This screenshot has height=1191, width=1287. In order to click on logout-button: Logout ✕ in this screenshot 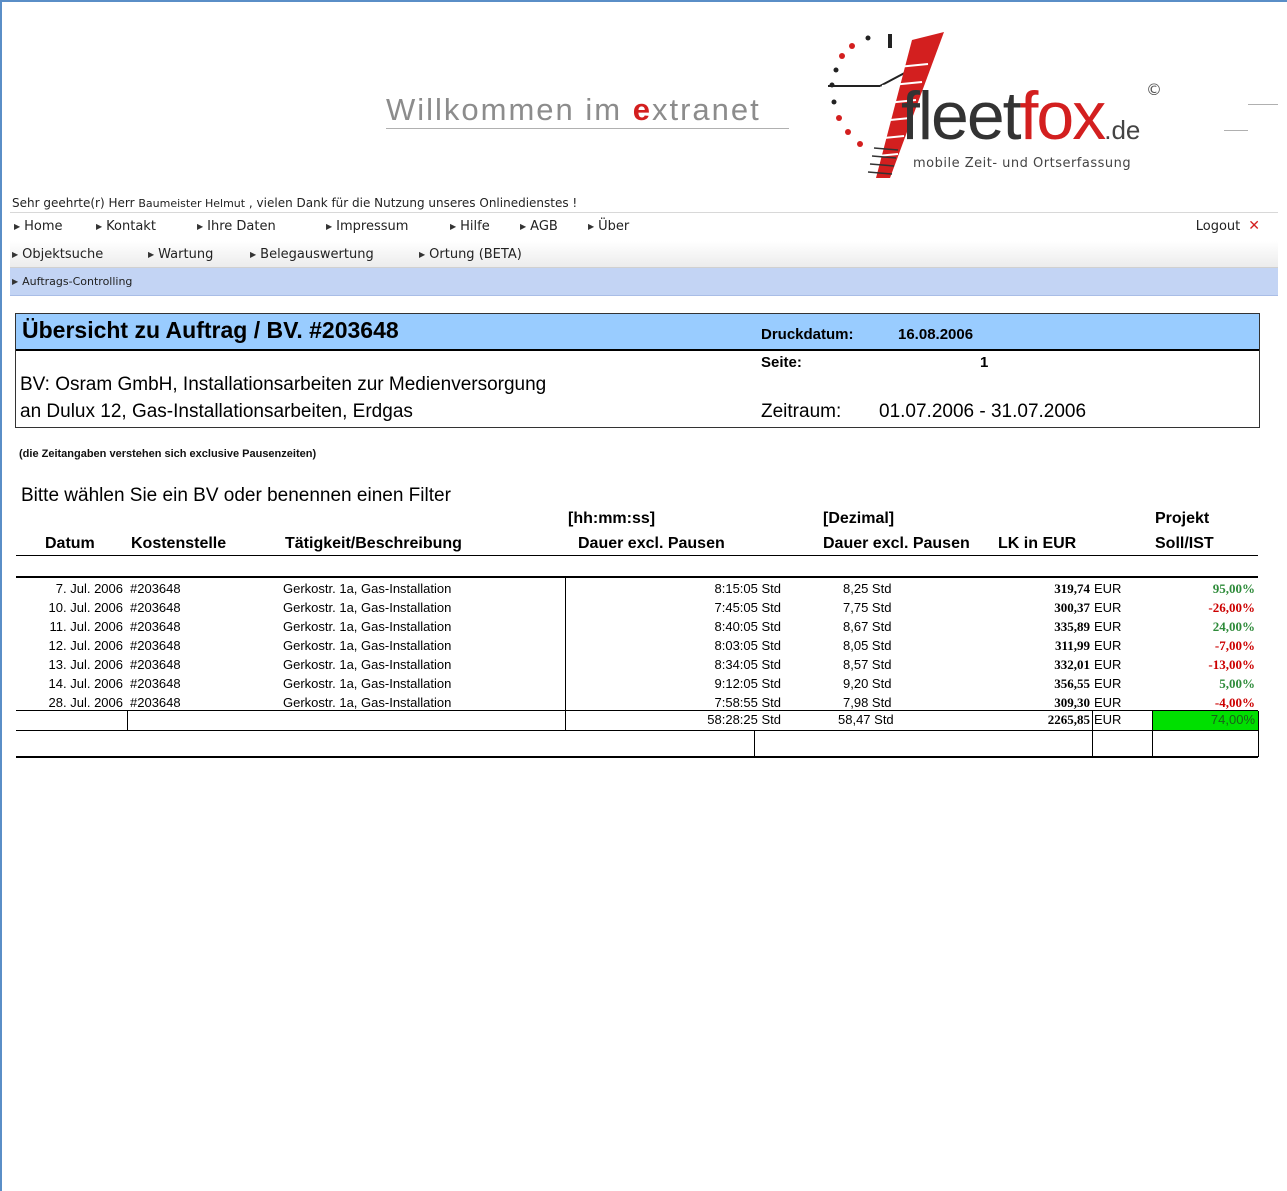, I will do `click(1228, 226)`.